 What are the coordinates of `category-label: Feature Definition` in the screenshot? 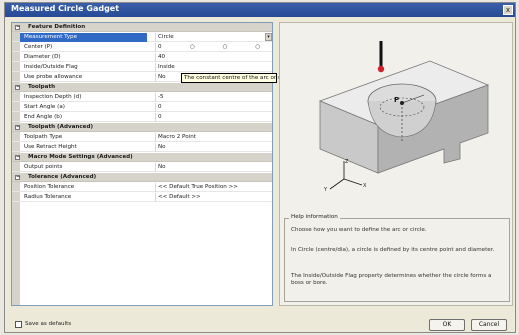 It's located at (57, 27).